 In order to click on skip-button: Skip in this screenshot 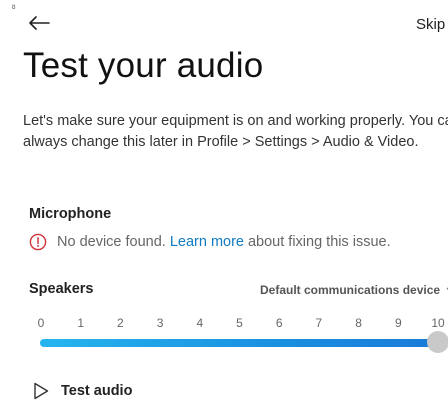, I will do `click(430, 24)`.